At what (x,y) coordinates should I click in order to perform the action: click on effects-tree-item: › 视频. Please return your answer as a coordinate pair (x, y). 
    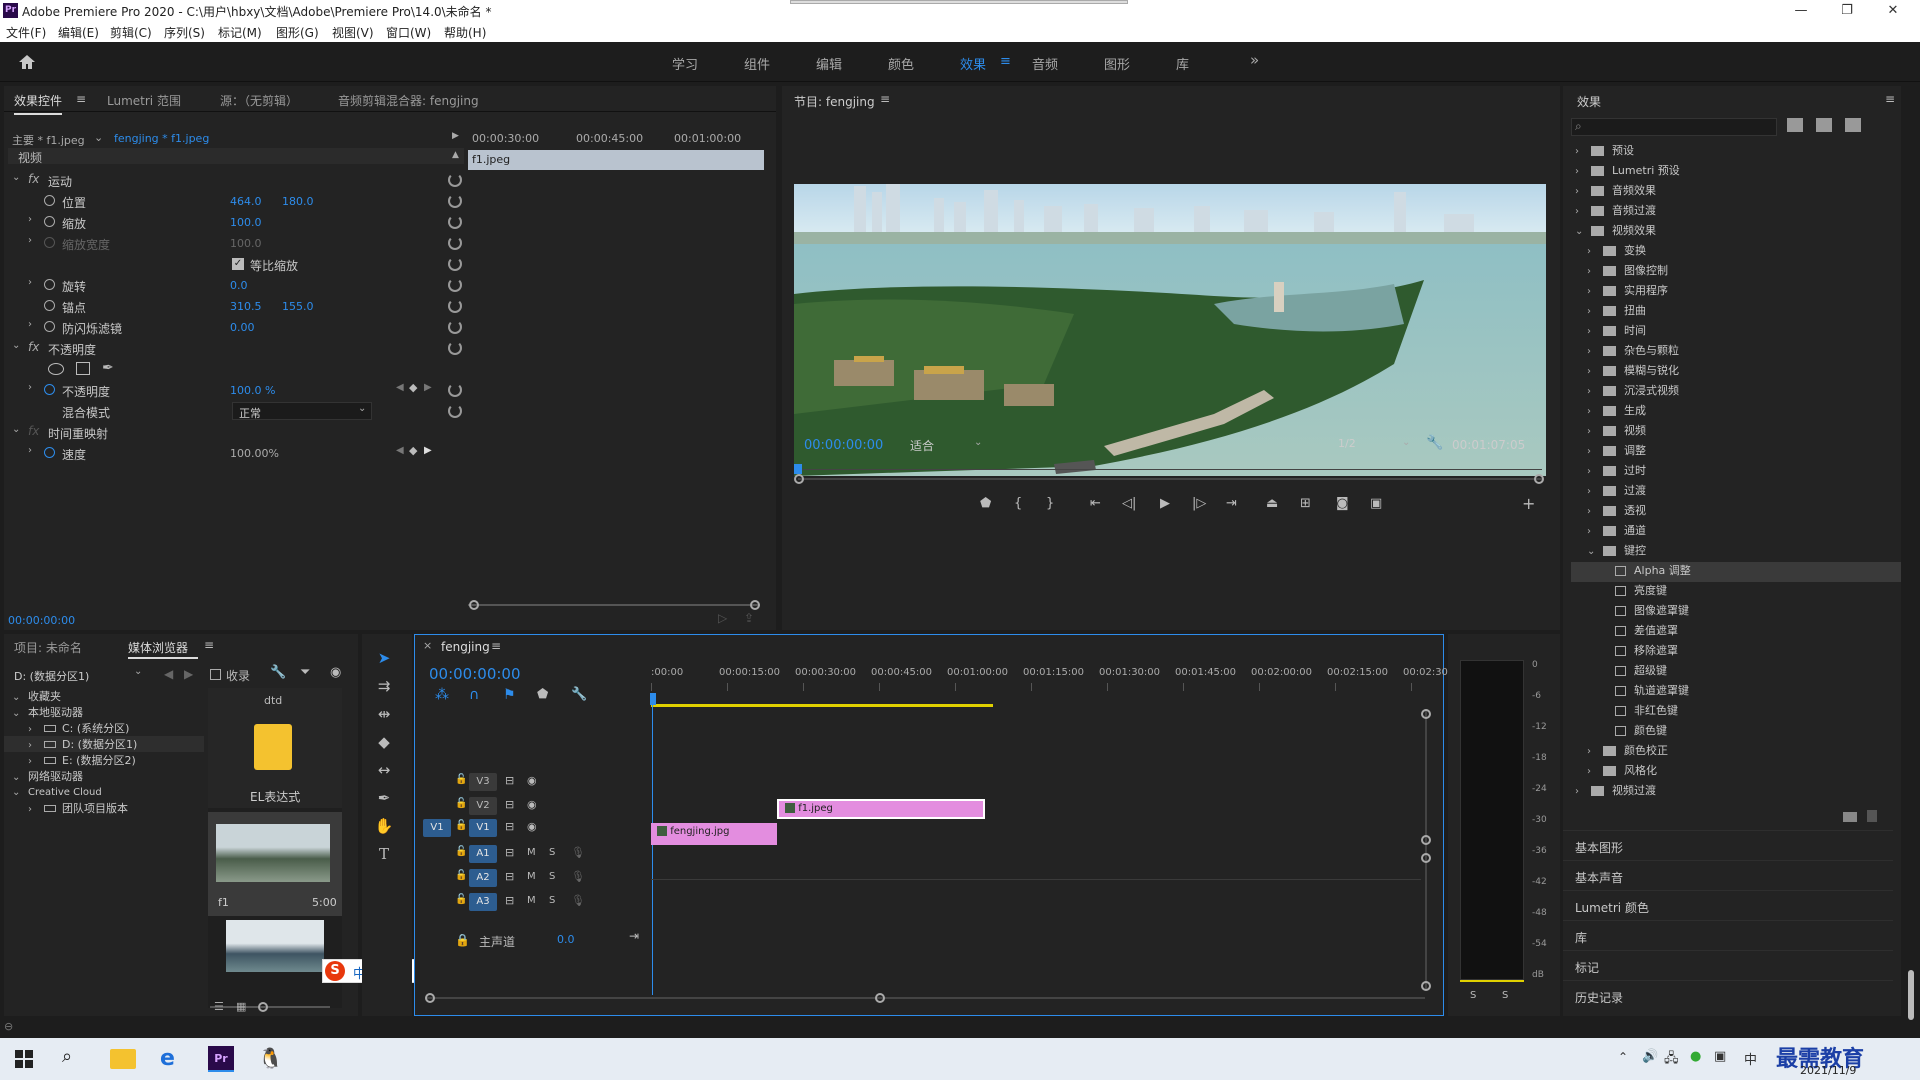
    Looking at the image, I should click on (1736, 432).